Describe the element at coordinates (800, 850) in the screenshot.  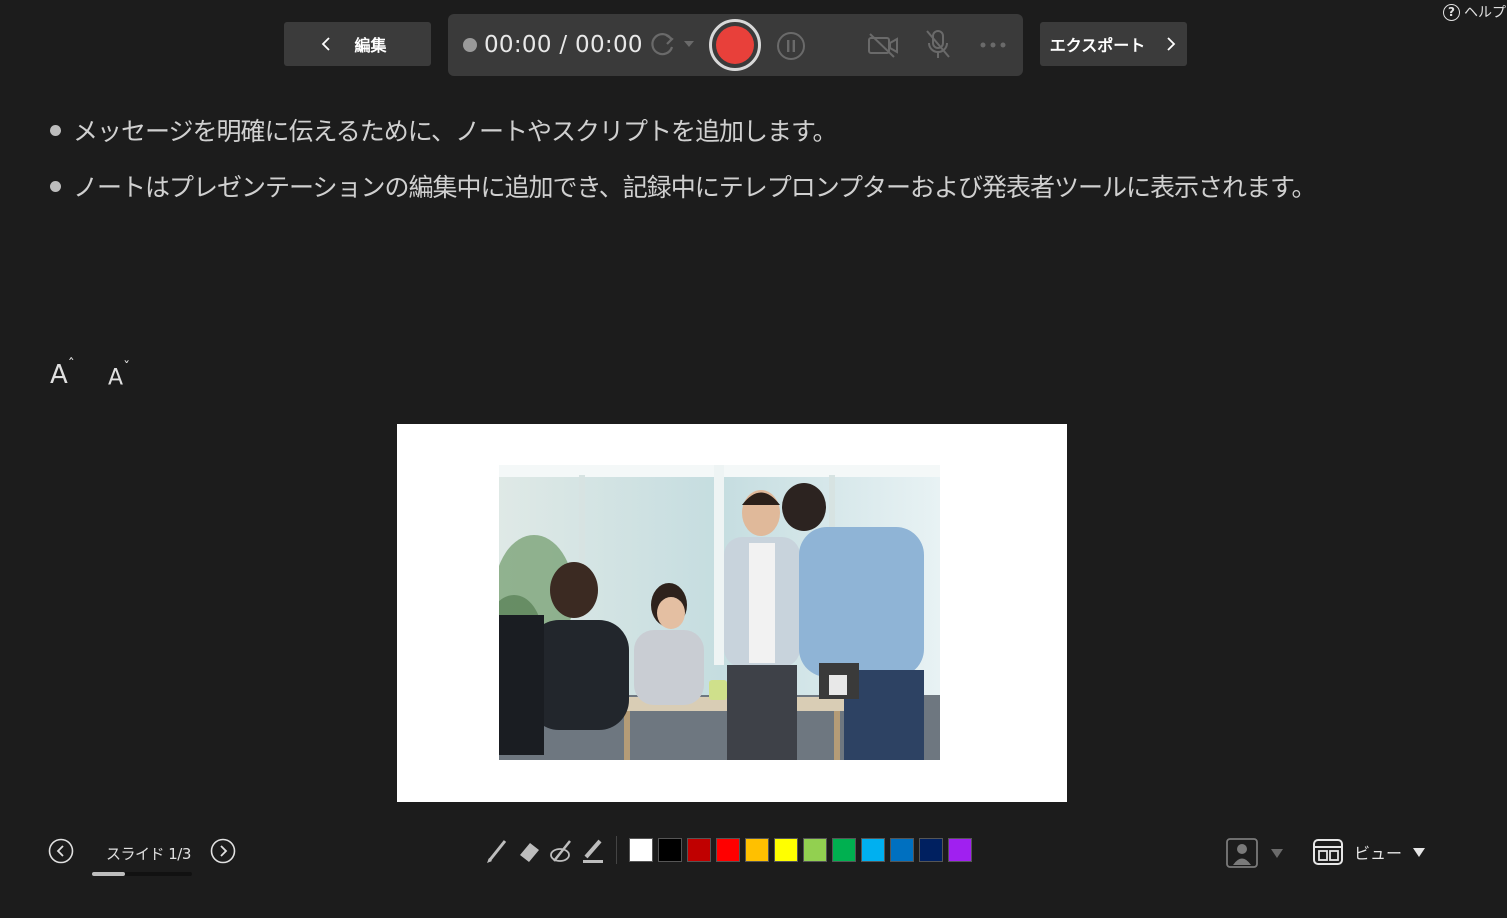
I see `color-swatches` at that location.